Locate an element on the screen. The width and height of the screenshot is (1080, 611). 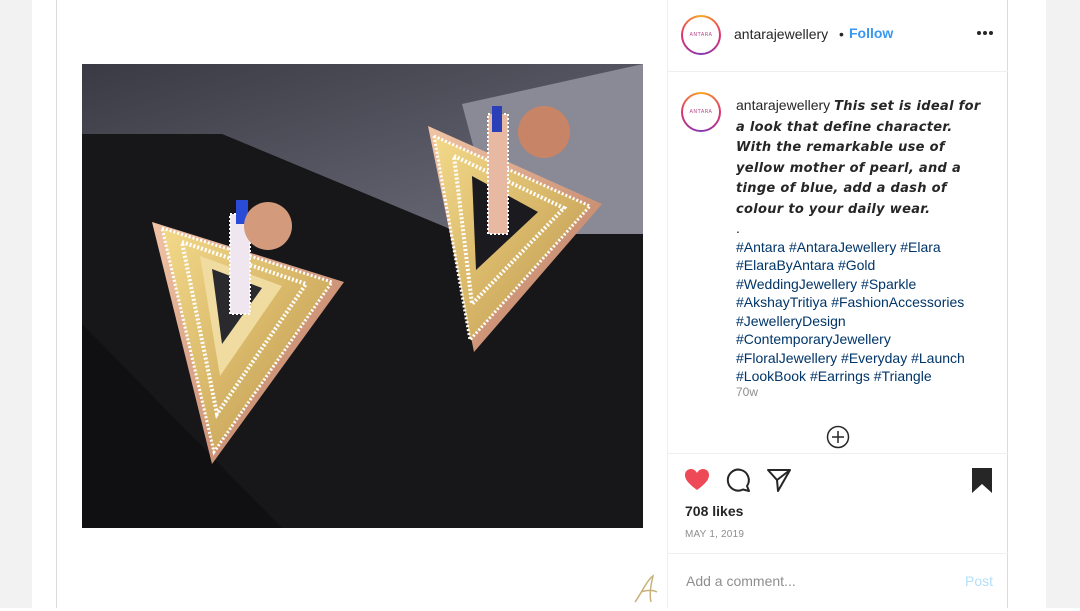
comment-icon is located at coordinates (738, 480).